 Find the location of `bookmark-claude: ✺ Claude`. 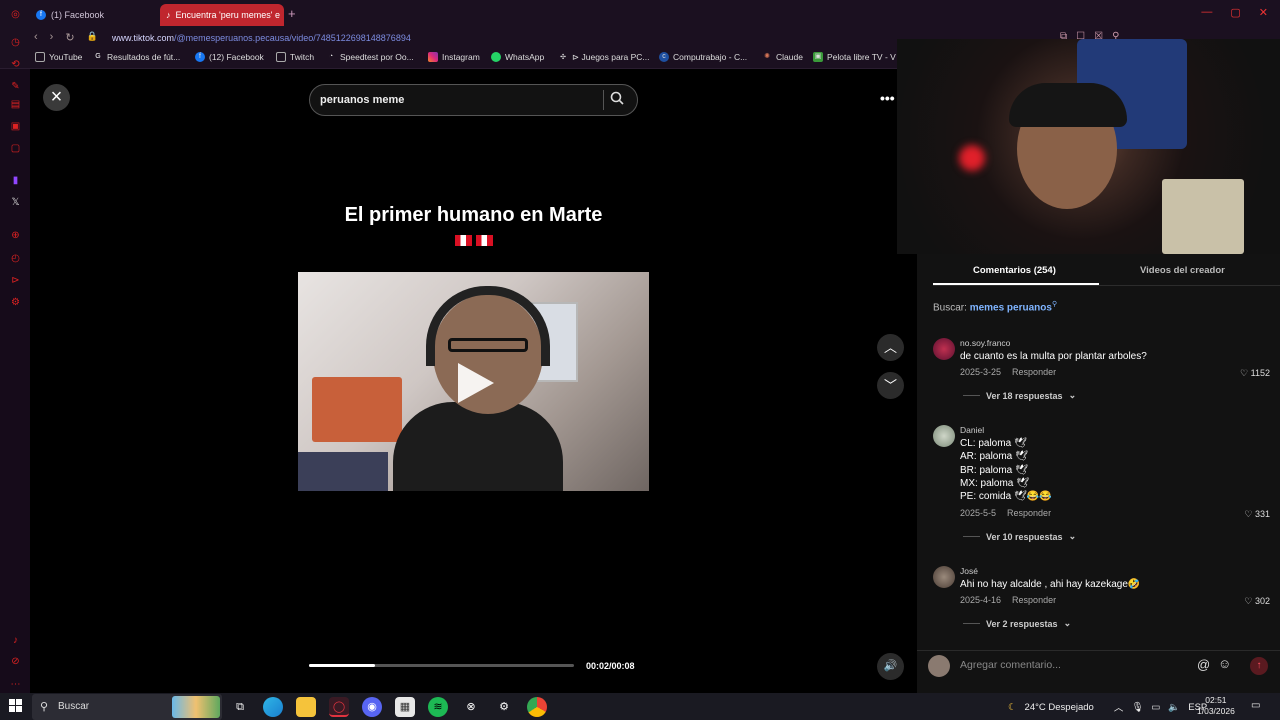

bookmark-claude: ✺ Claude is located at coordinates (782, 57).